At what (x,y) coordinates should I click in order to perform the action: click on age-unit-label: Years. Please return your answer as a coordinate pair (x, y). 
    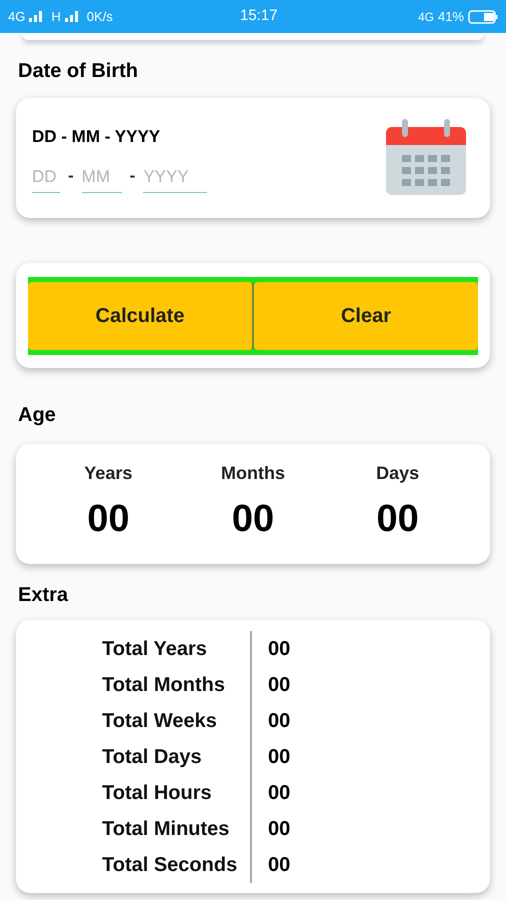
    Looking at the image, I should click on (108, 473).